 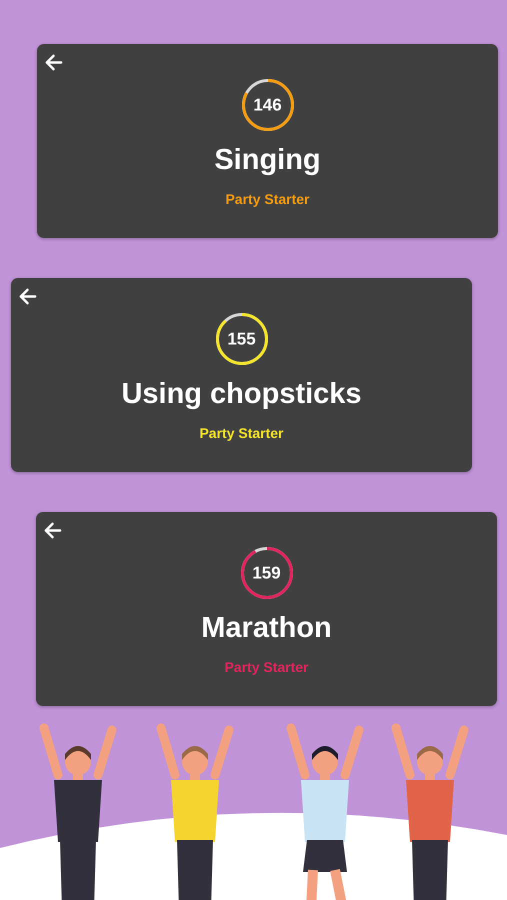 I want to click on skill-title: Using chopsticks, so click(x=241, y=394).